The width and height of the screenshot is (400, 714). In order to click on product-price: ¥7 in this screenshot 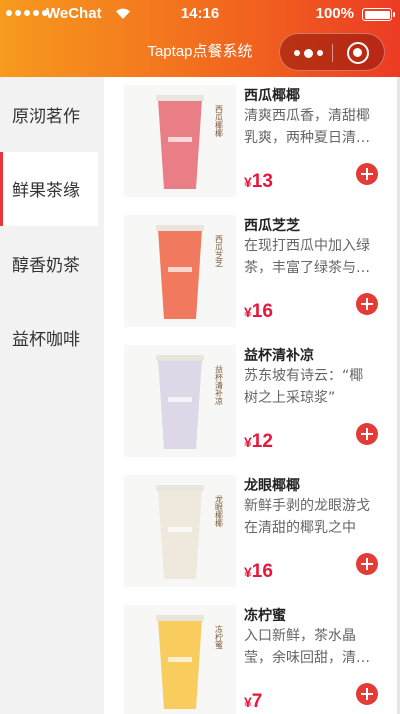, I will do `click(253, 702)`.